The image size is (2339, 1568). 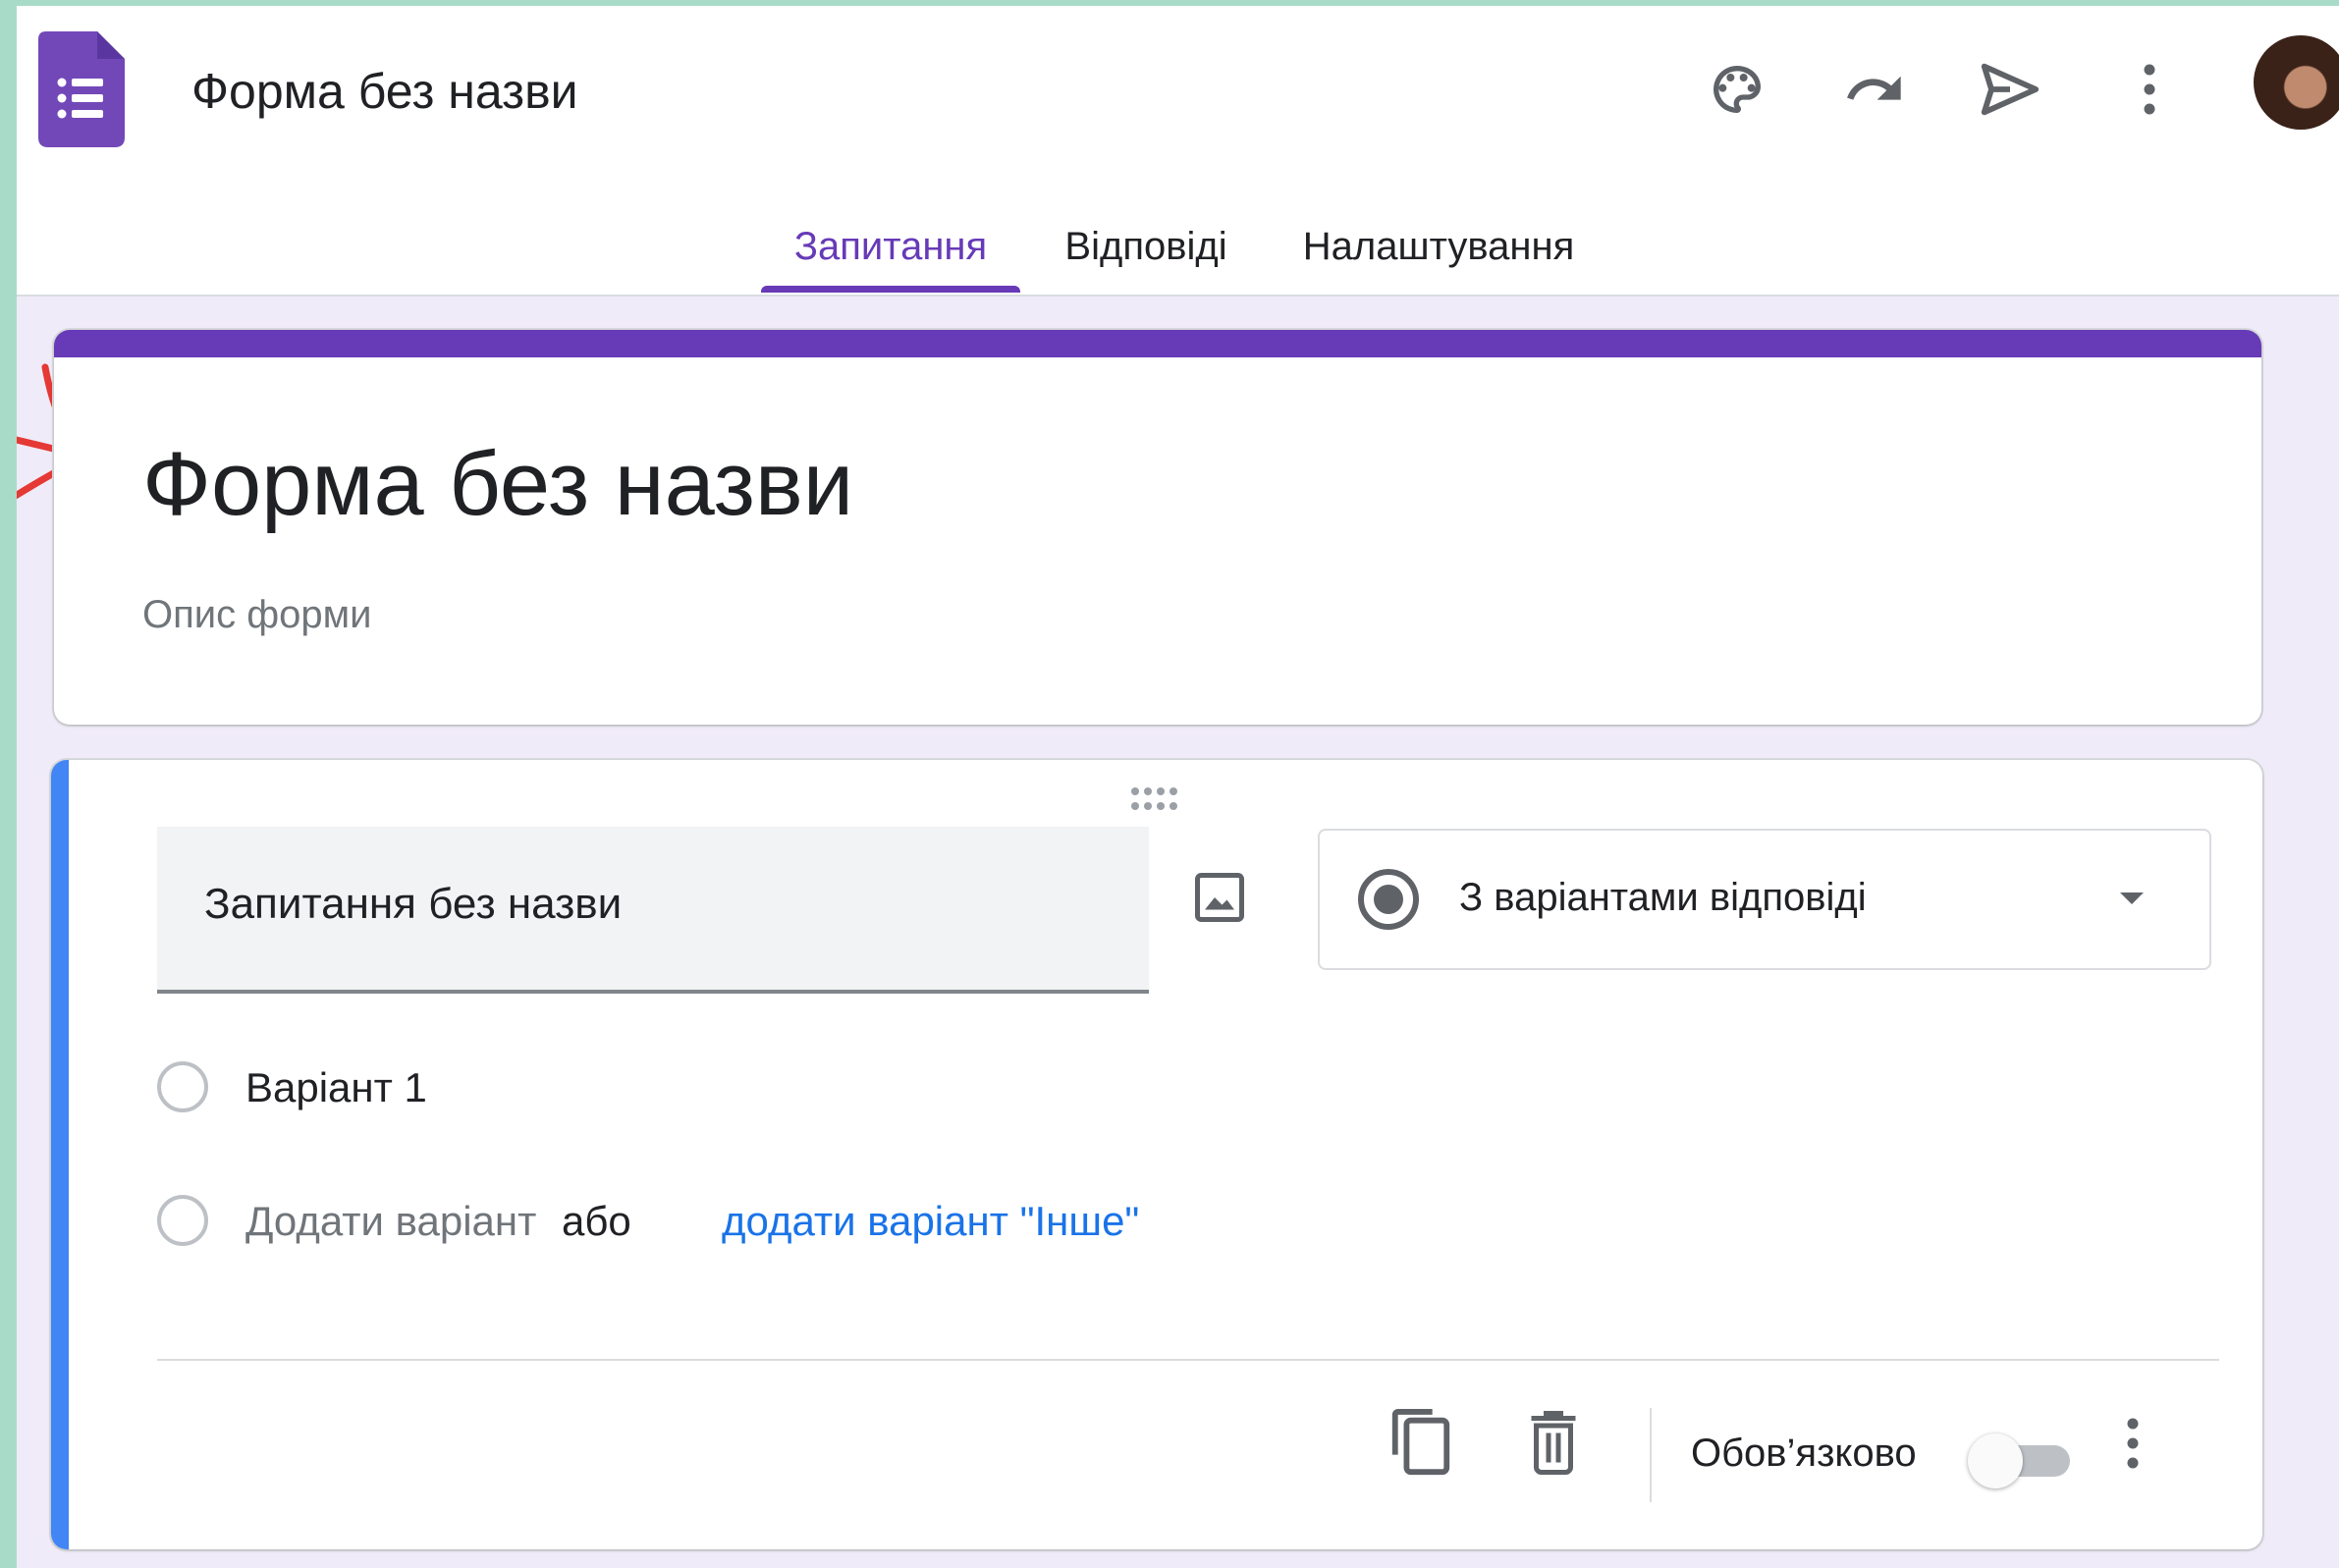 What do you see at coordinates (1553, 1443) in the screenshot?
I see `delete-icon` at bounding box center [1553, 1443].